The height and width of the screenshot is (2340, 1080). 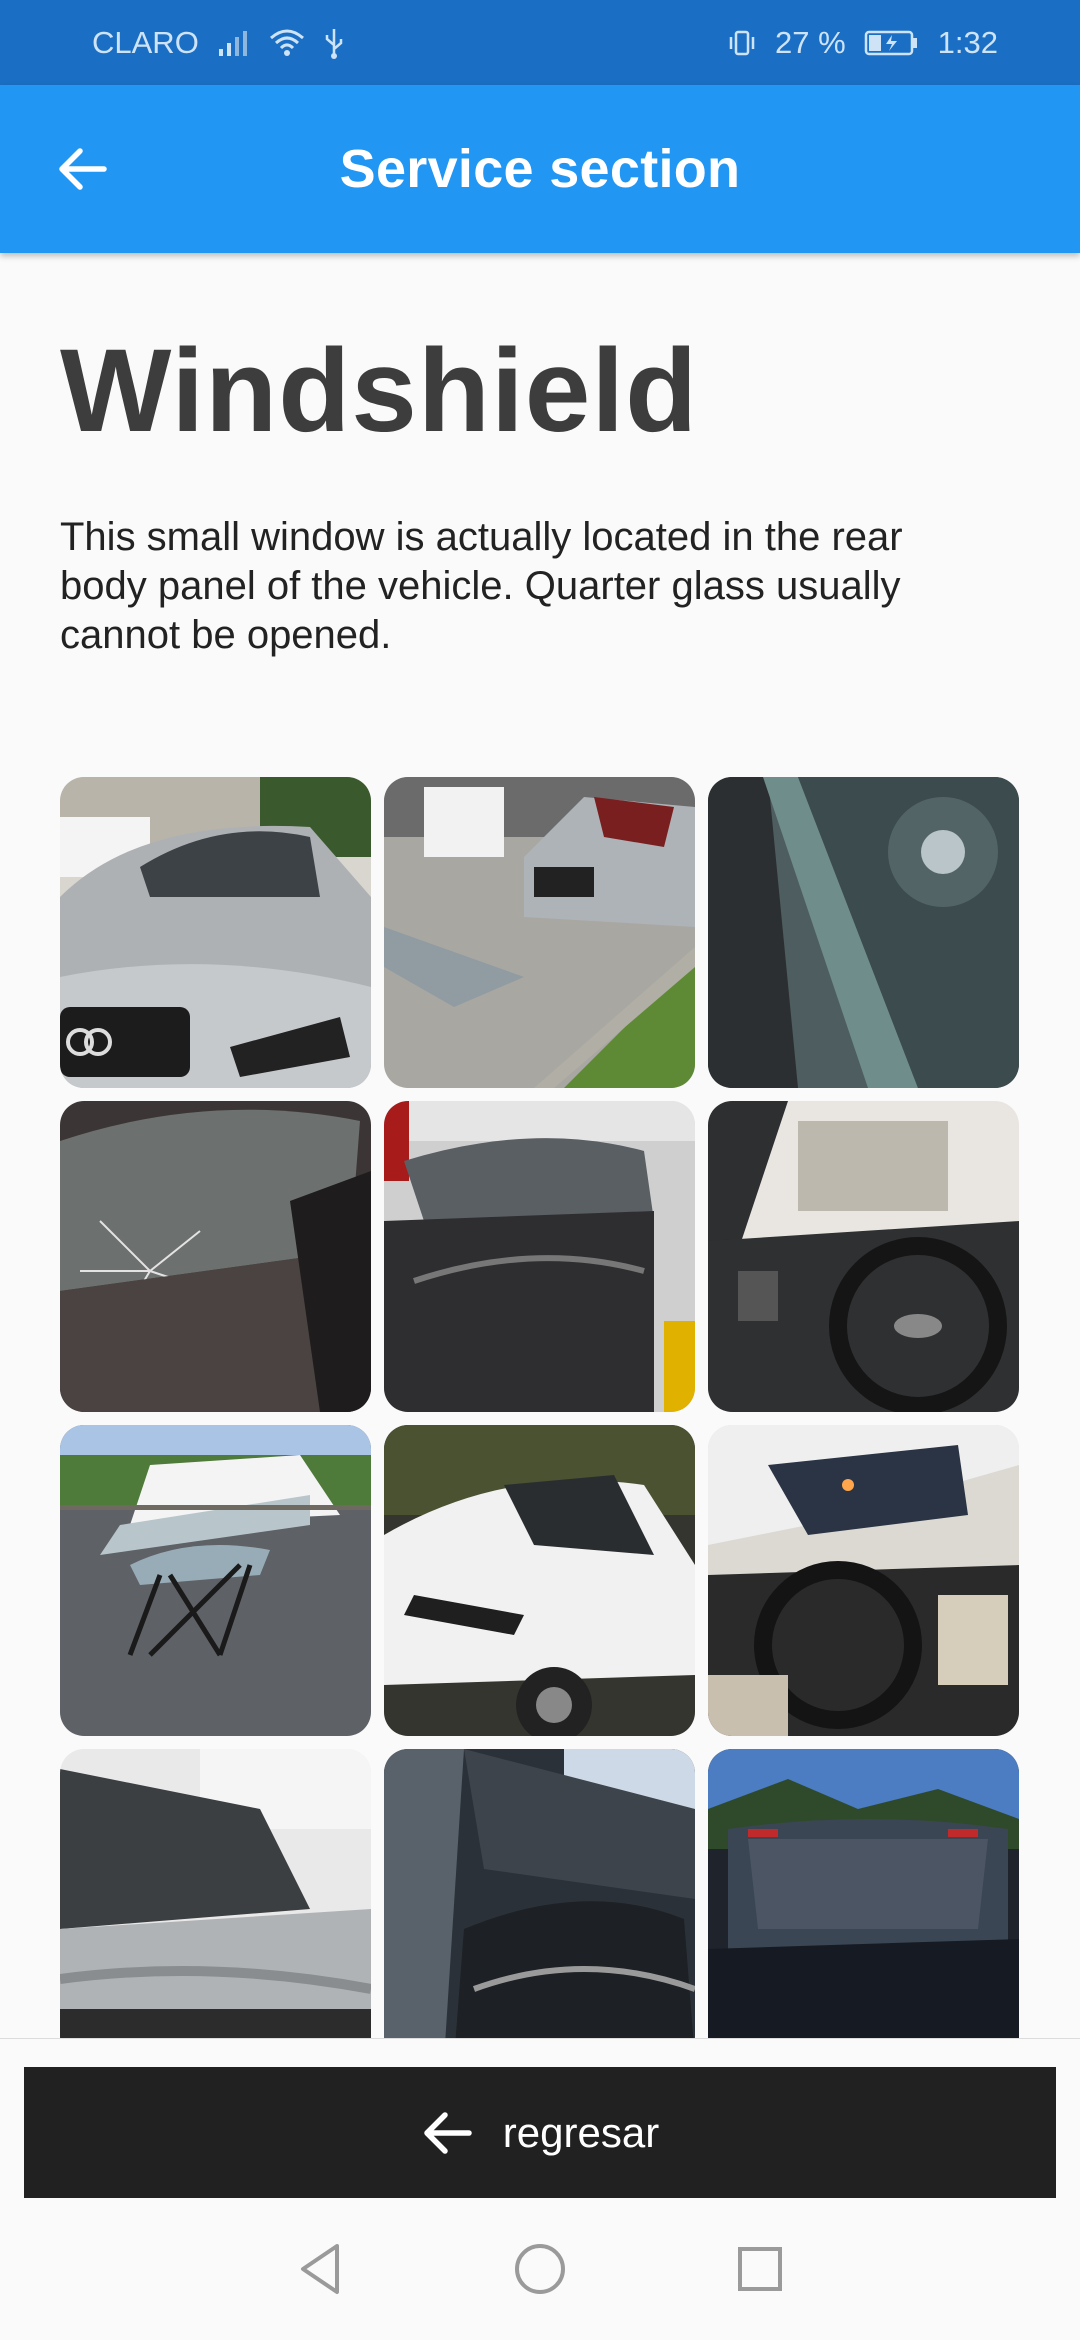 I want to click on vibrate-icon, so click(x=742, y=43).